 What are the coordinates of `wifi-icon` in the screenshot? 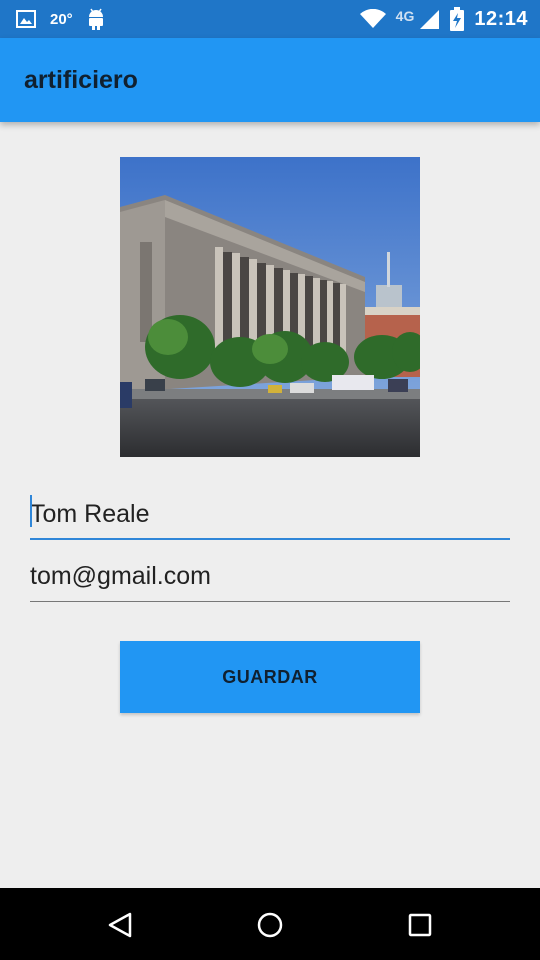 It's located at (372, 19).